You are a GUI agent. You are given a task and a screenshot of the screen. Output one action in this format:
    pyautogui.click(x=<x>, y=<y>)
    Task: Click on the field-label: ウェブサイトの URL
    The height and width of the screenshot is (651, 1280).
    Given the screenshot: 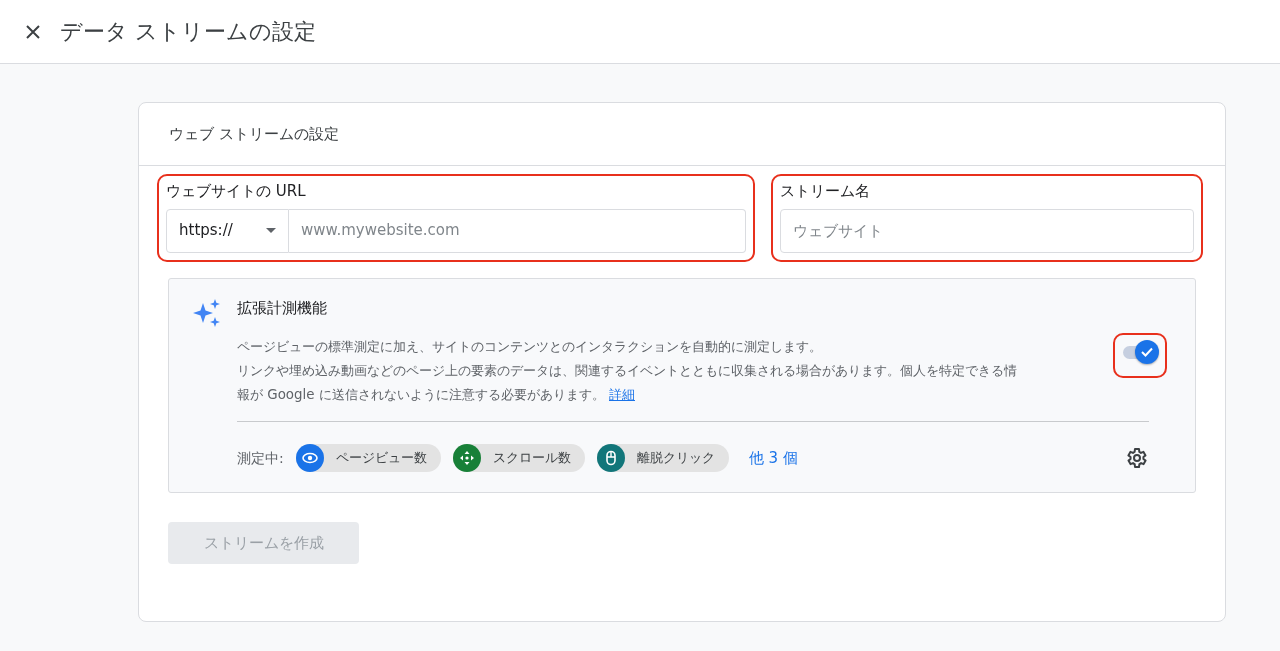 What is the action you would take?
    pyautogui.click(x=236, y=191)
    